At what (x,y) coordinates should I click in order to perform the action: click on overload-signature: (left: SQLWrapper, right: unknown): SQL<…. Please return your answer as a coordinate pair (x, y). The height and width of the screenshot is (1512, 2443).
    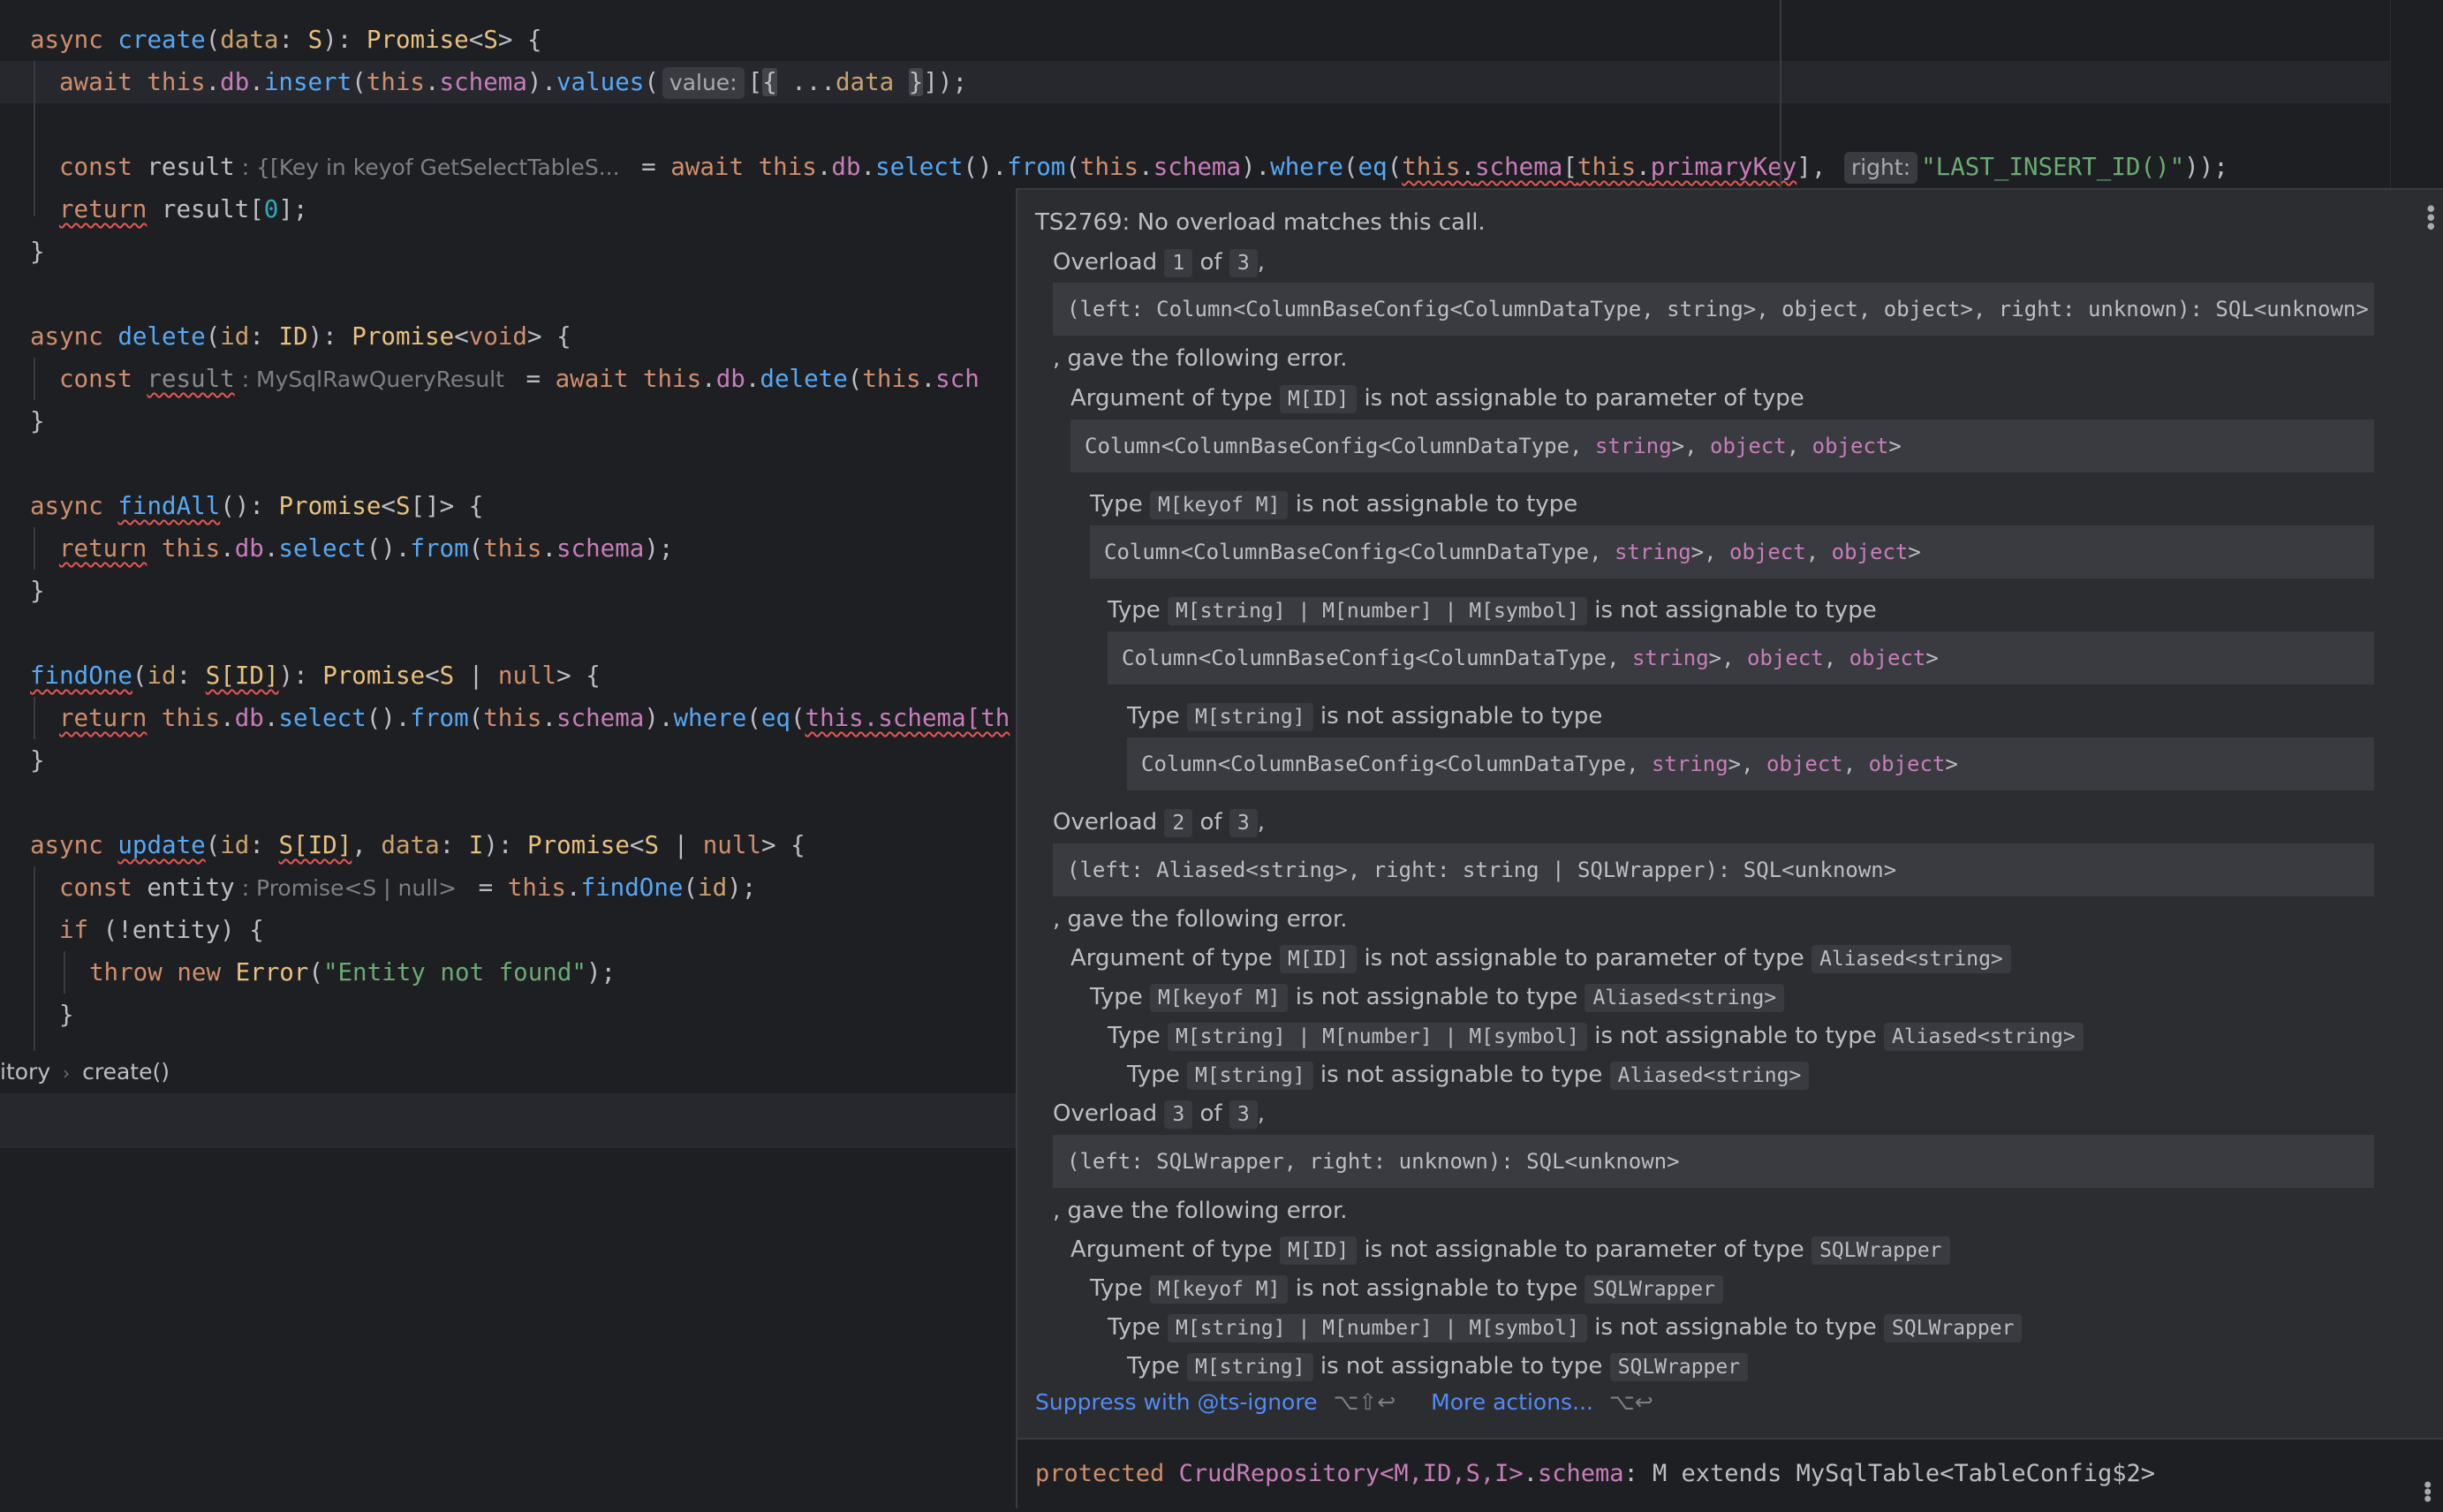
    Looking at the image, I should click on (1713, 1161).